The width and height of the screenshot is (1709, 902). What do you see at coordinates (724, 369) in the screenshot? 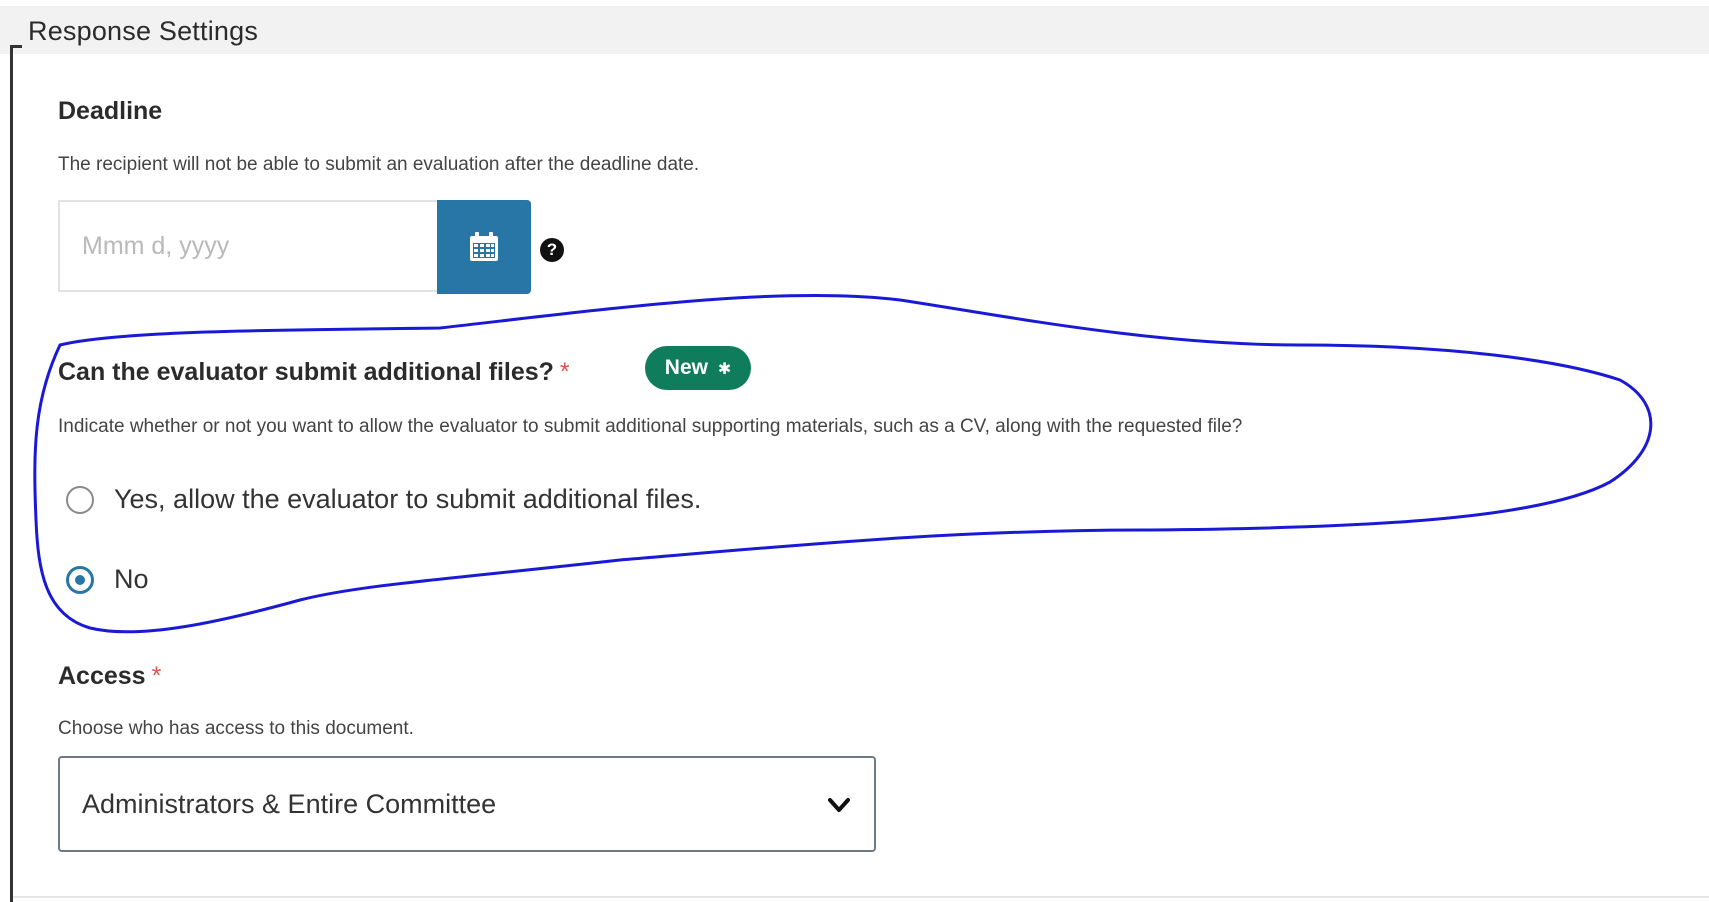
I see `asterisk-icon: ✱` at bounding box center [724, 369].